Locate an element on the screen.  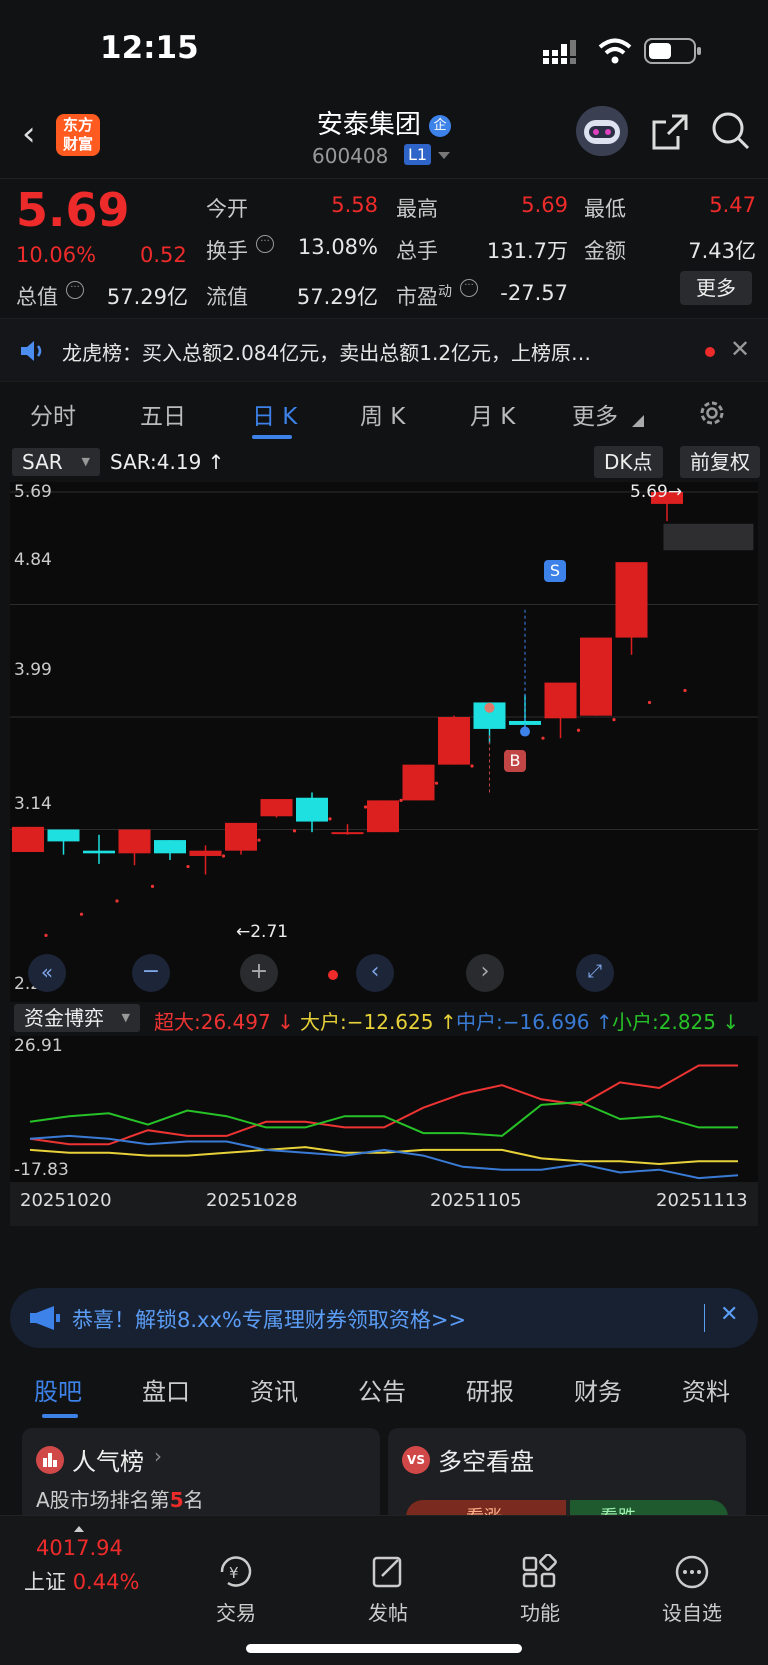
total-value-label: 总值 is located at coordinates (37, 297).